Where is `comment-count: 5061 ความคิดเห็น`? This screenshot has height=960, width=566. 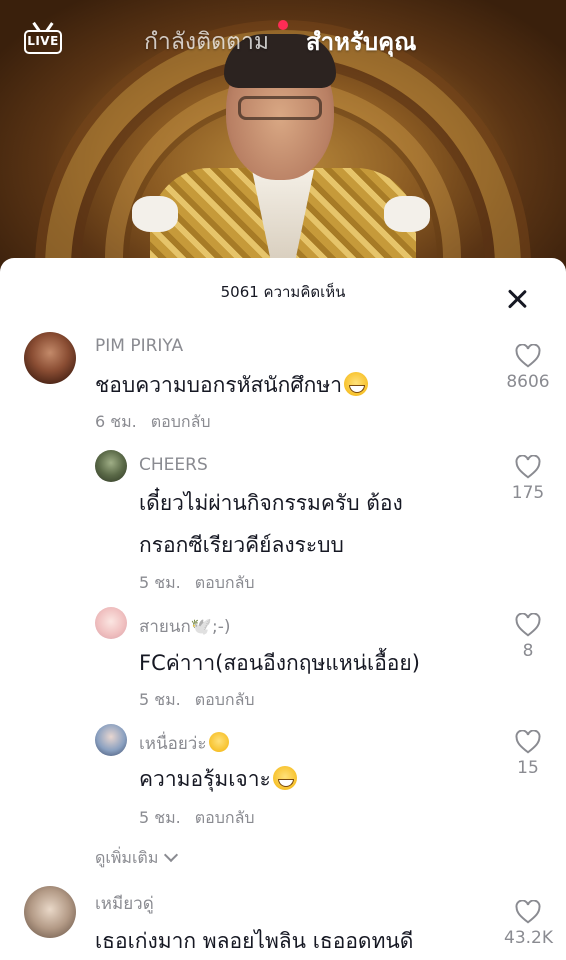
comment-count: 5061 ความคิดเห็น is located at coordinates (283, 292).